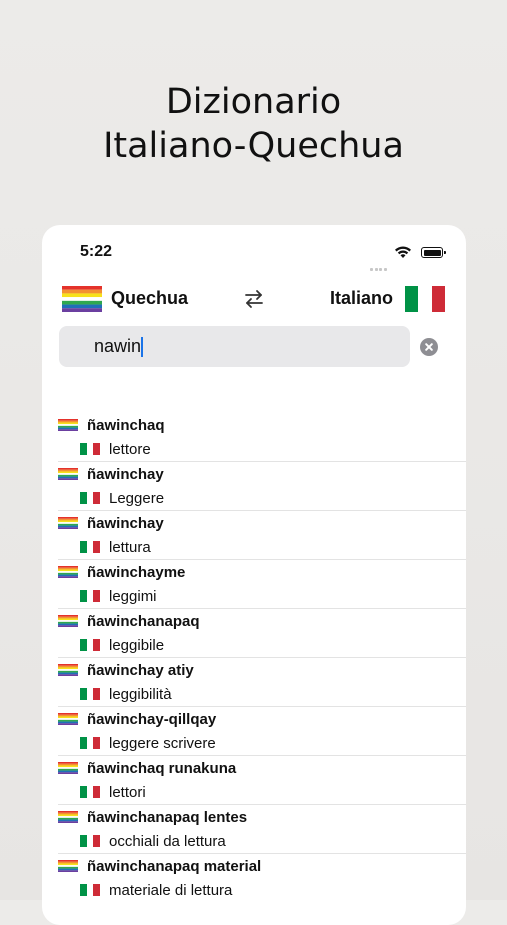 The image size is (507, 925). I want to click on result-translation-line: occhiali da lettura, so click(153, 841).